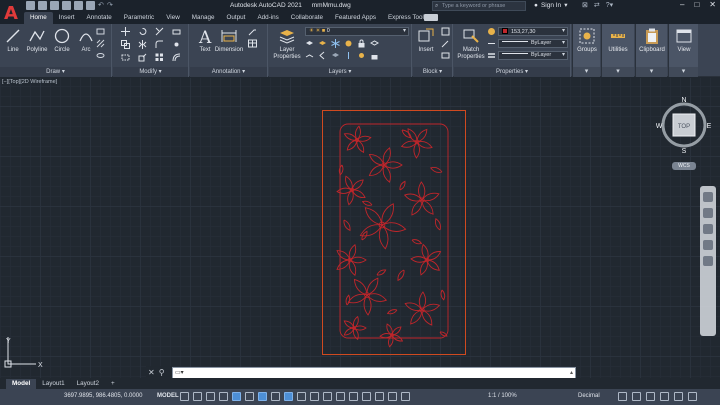  I want to click on block-panel-title: Block ▾, so click(432, 72).